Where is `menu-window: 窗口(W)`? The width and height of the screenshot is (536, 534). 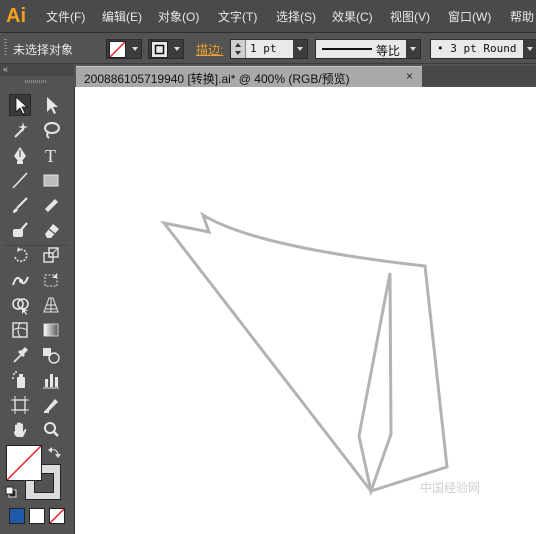
menu-window: 窗口(W) is located at coordinates (469, 16).